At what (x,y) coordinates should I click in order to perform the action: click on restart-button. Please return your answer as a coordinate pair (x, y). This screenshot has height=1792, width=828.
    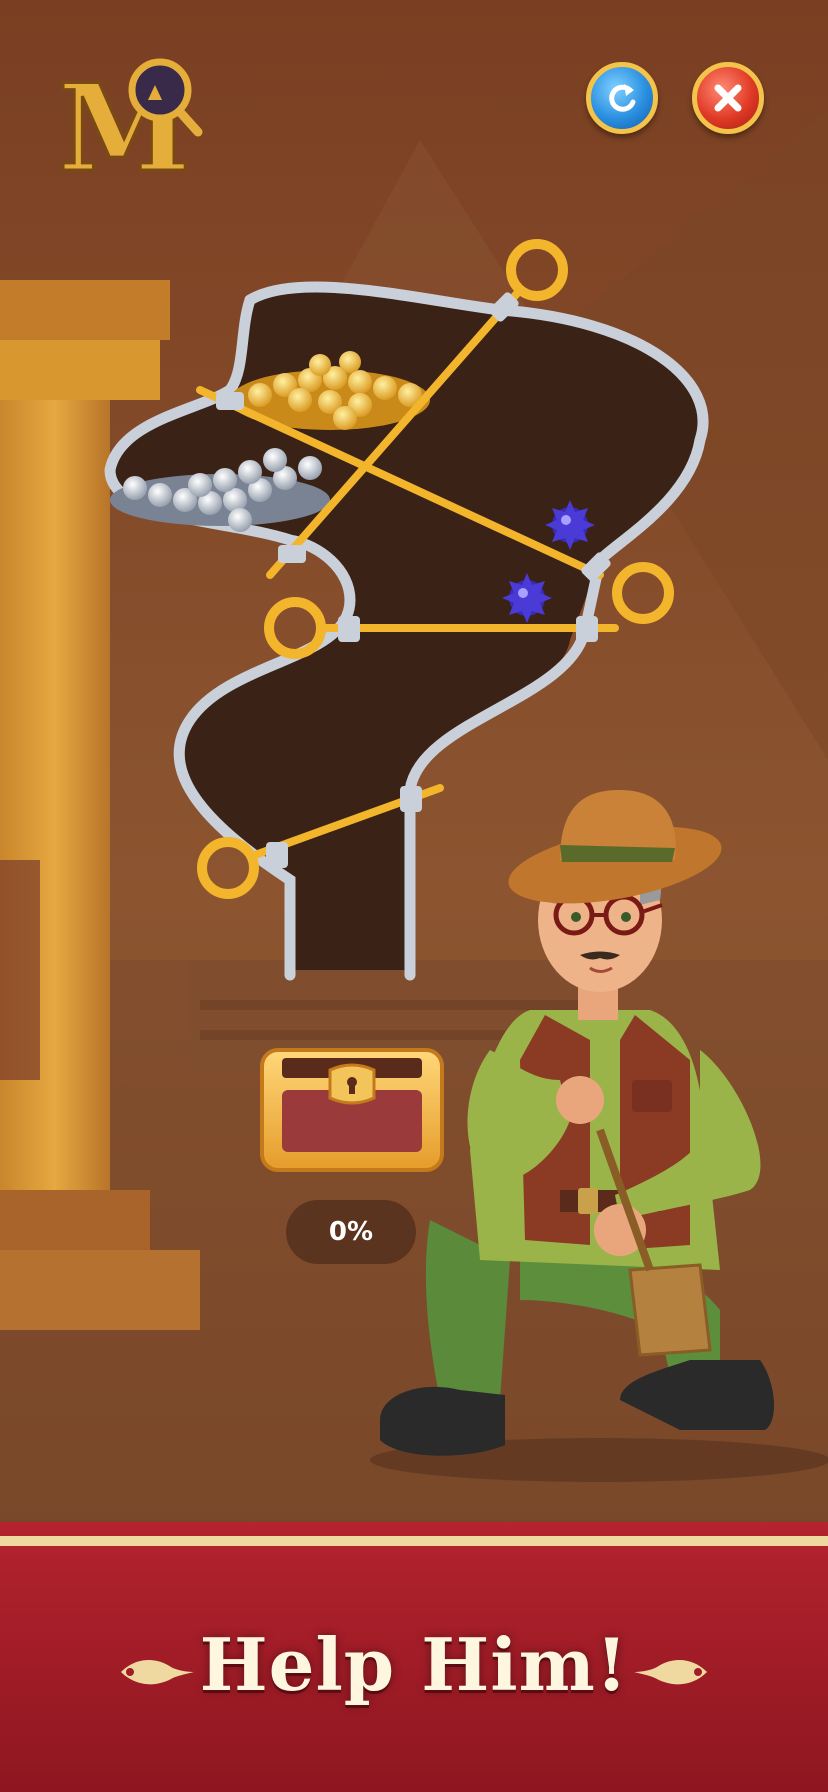
    Looking at the image, I should click on (622, 98).